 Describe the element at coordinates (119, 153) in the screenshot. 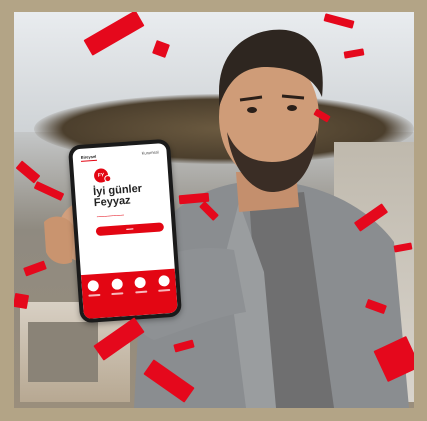

I see `phone-tab-bar: Bireysel Kurumsal` at that location.